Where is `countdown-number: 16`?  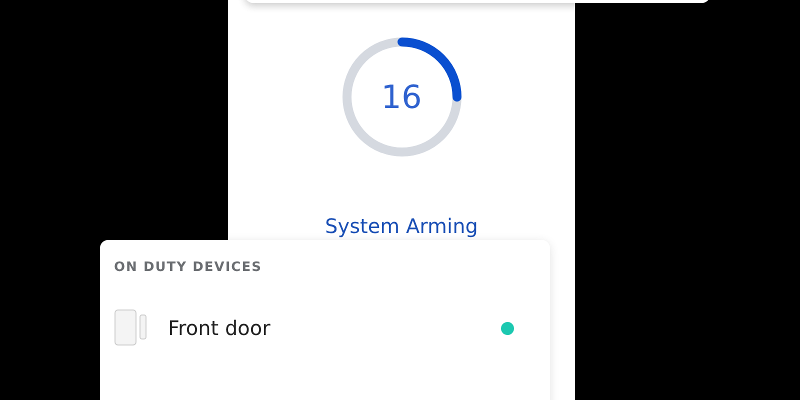
countdown-number: 16 is located at coordinates (401, 97).